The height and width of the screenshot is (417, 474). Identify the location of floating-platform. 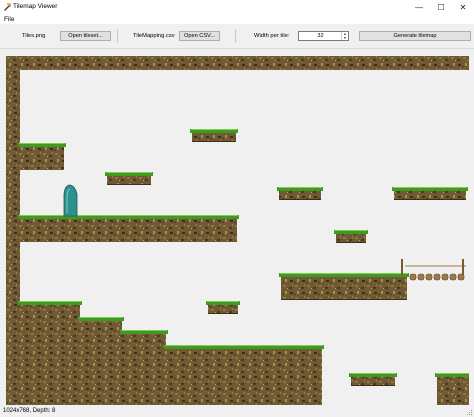
(344, 287).